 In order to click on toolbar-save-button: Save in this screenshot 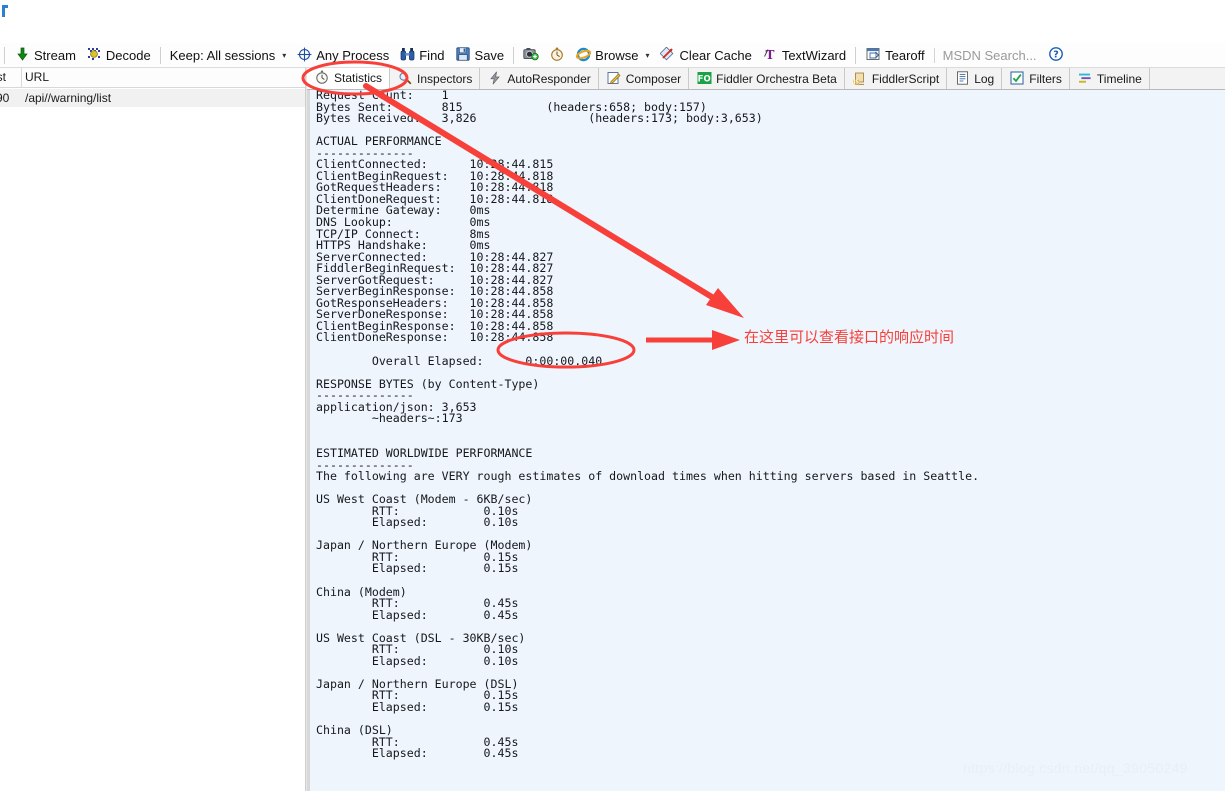, I will do `click(480, 55)`.